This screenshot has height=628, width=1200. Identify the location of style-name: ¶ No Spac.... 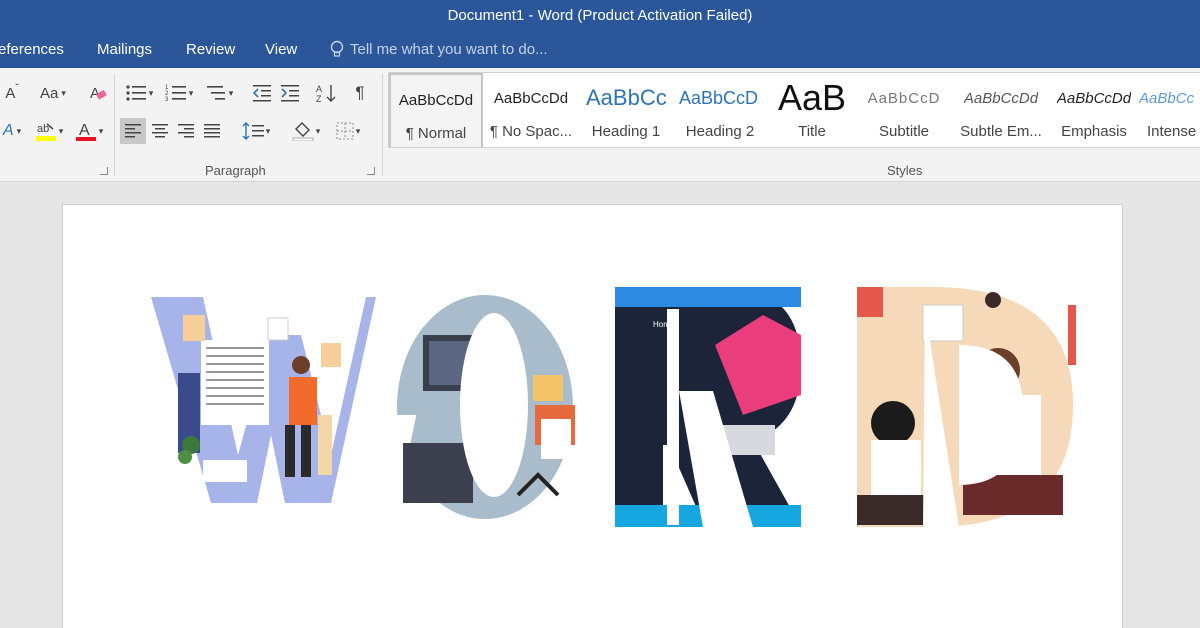
(531, 131).